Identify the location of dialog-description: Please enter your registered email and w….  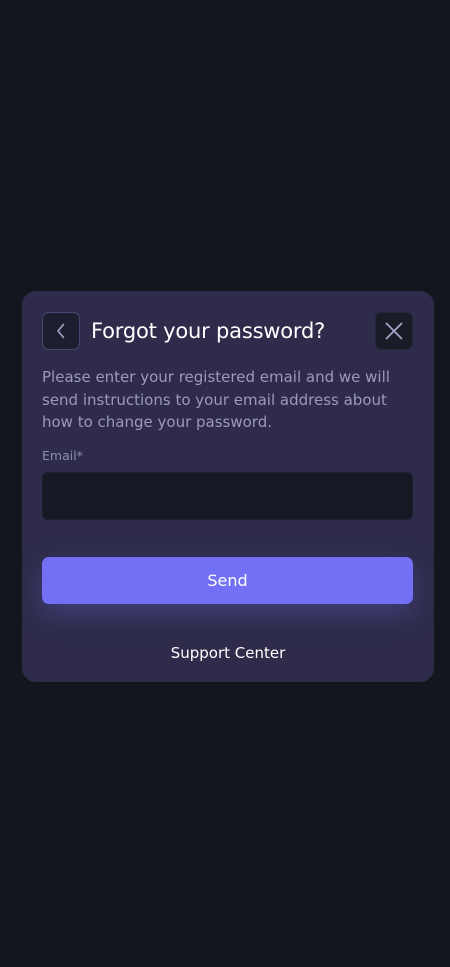
(216, 399).